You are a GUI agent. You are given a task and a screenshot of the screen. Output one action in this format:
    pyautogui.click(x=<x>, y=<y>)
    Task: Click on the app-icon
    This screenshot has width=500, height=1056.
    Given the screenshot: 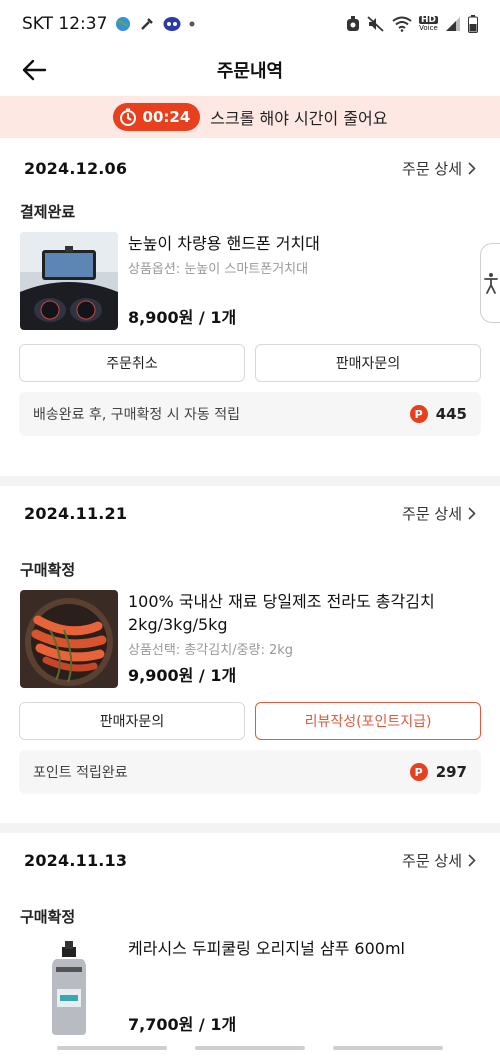 What is the action you would take?
    pyautogui.click(x=172, y=24)
    